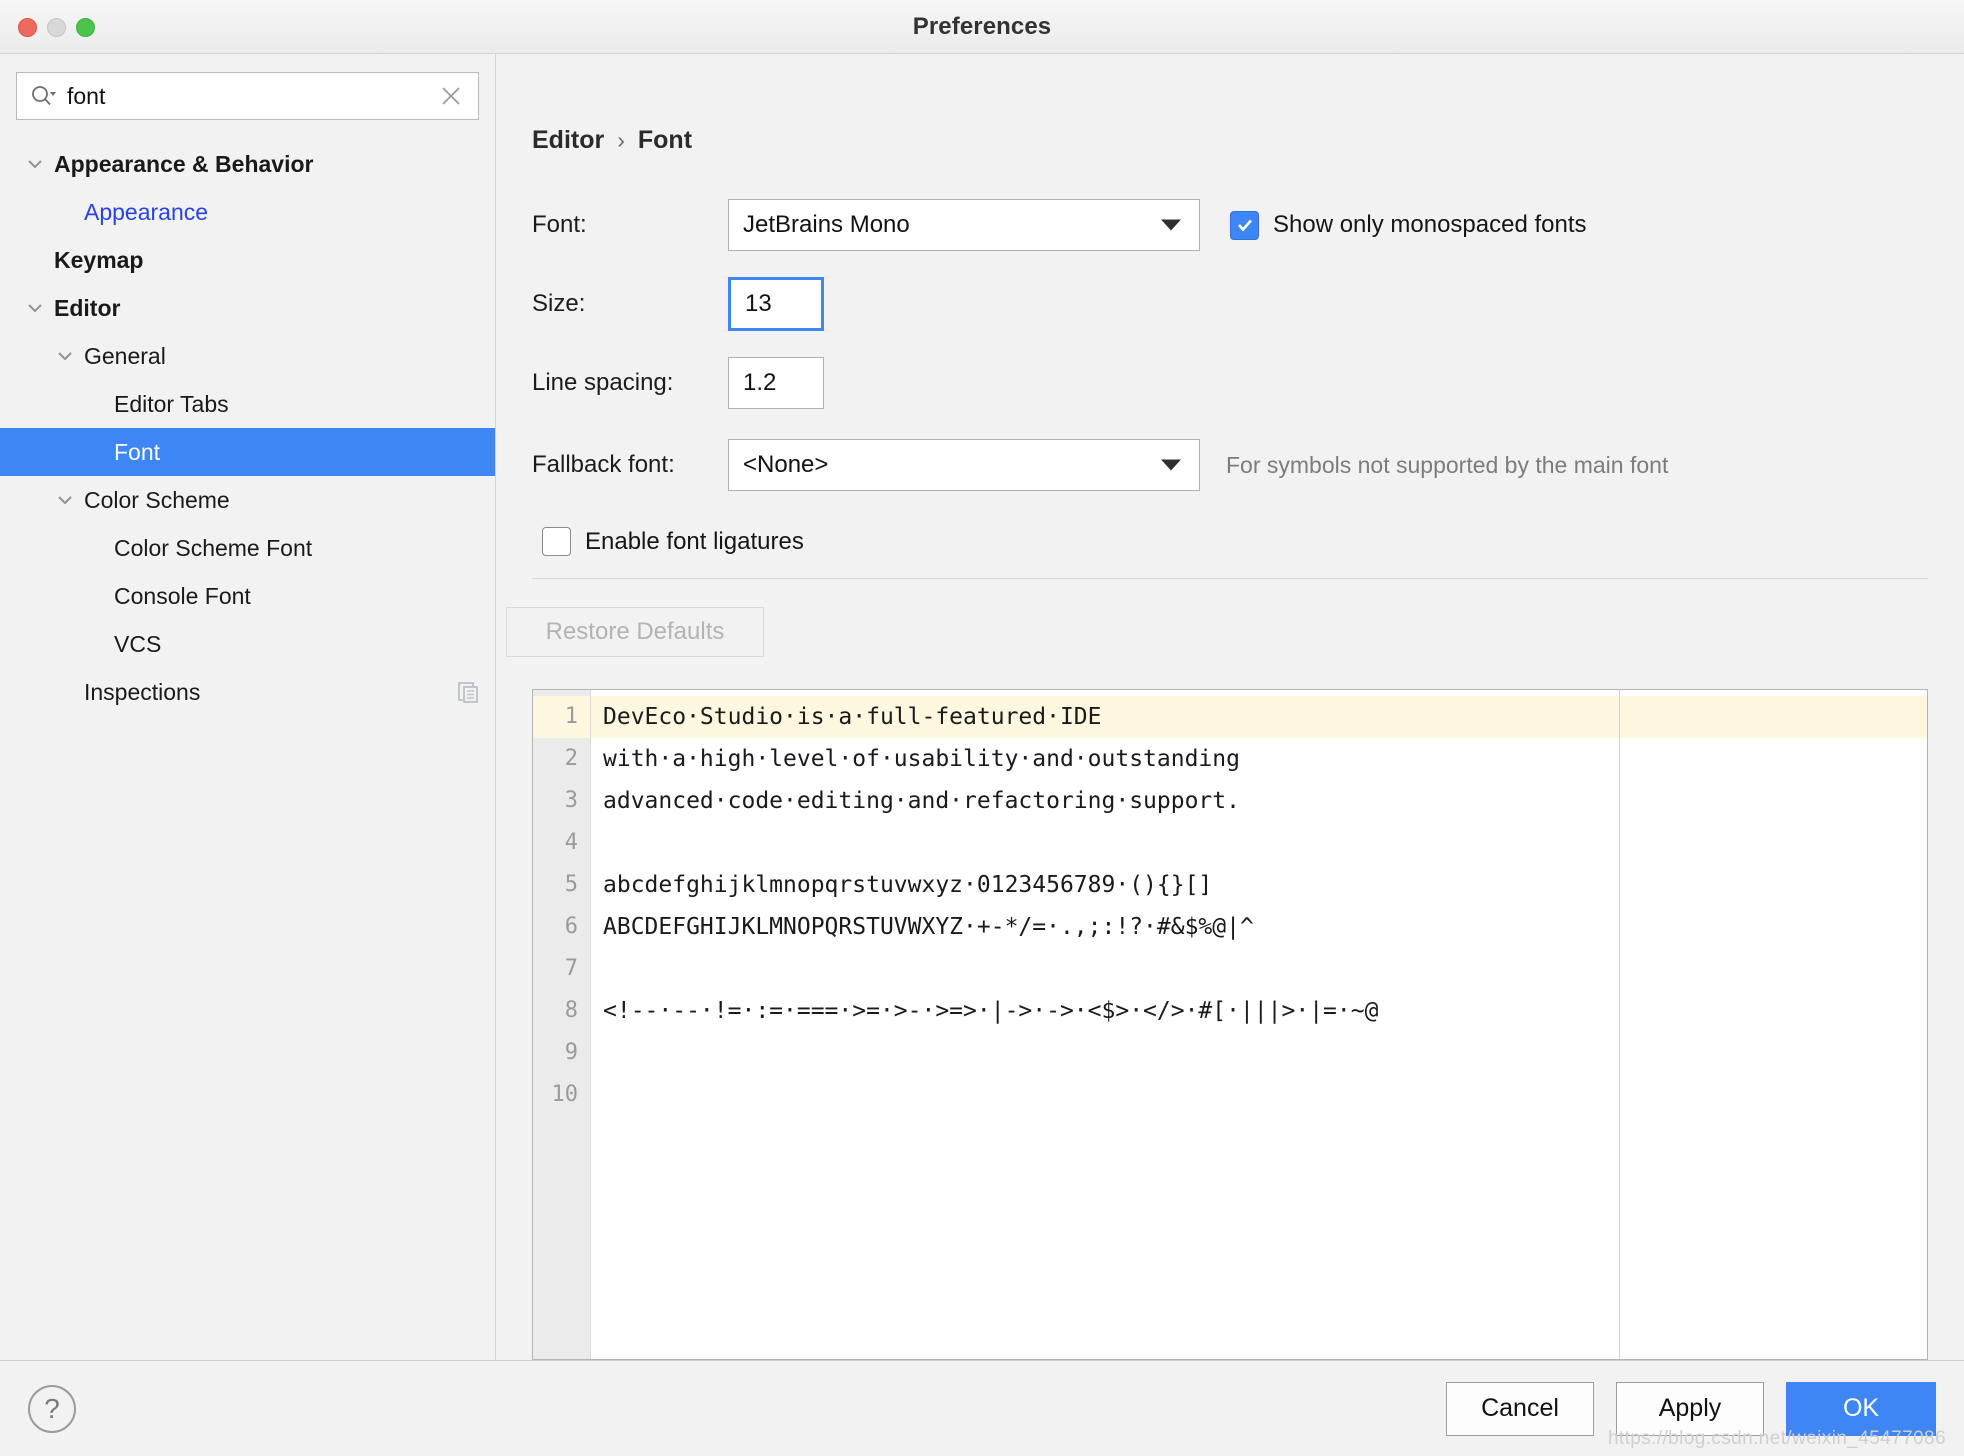  What do you see at coordinates (27, 27) in the screenshot?
I see `close-window-button` at bounding box center [27, 27].